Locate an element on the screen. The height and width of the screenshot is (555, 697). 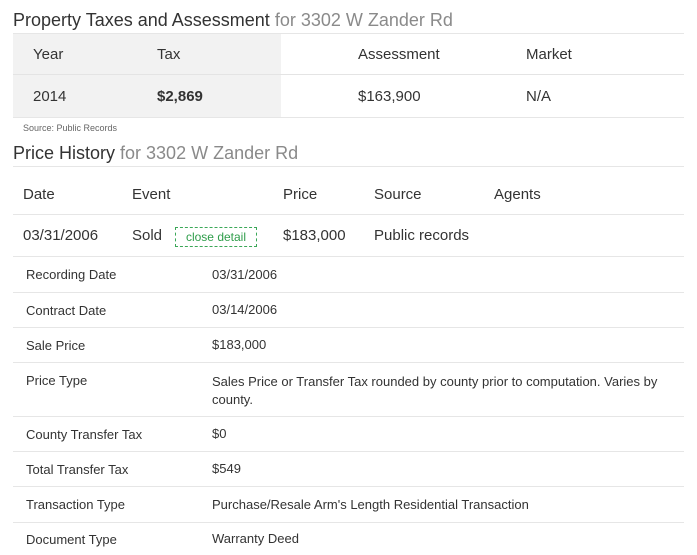
detail-label: Sale Price is located at coordinates (56, 345).